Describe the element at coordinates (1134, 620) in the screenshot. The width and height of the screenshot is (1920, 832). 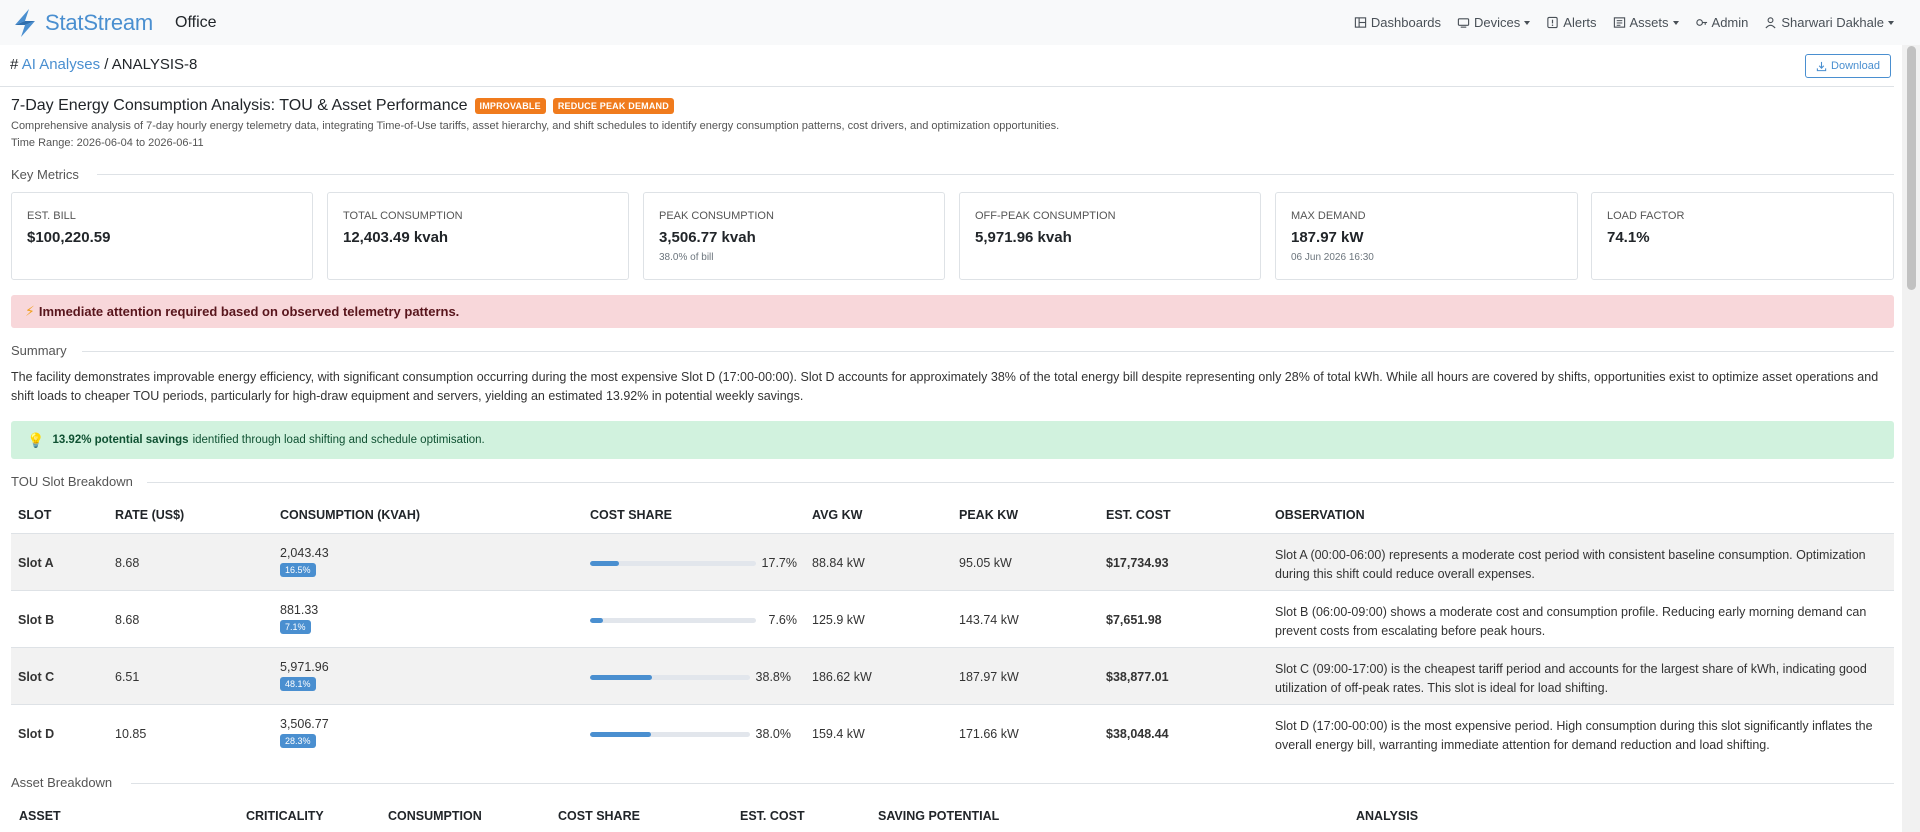
I see `est-cost: $7,651.98` at that location.